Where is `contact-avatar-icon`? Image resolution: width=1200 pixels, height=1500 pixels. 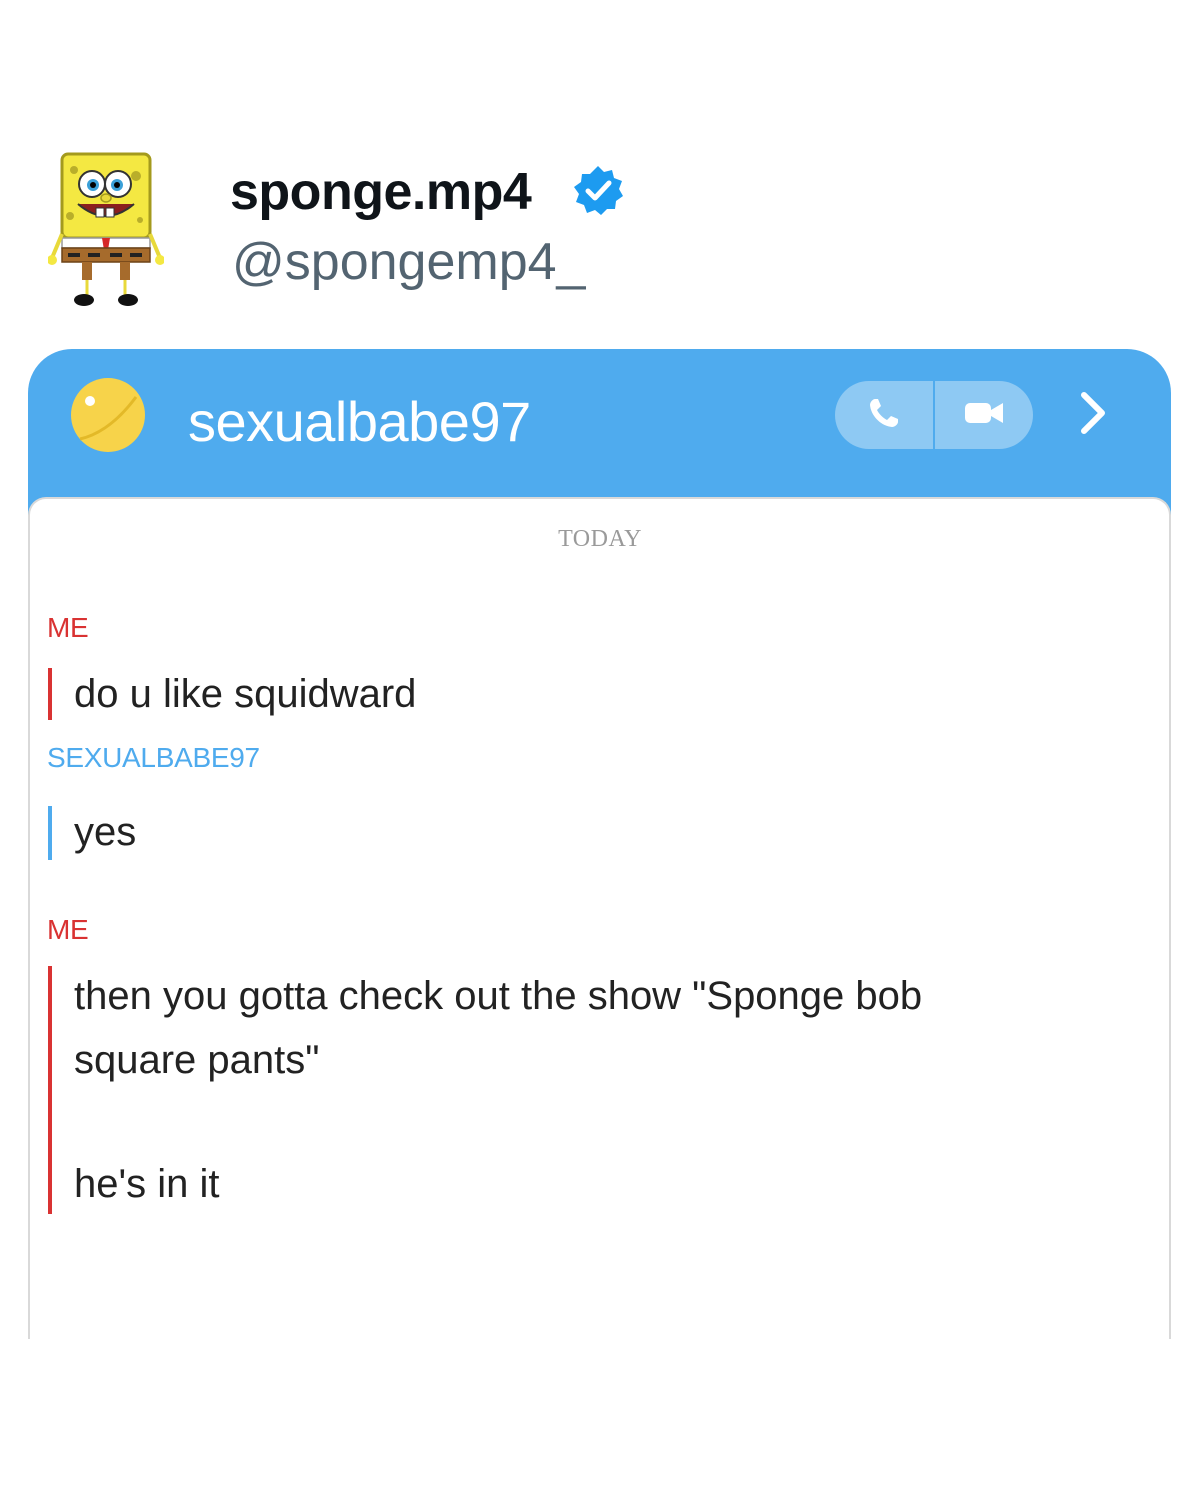
contact-avatar-icon is located at coordinates (108, 415).